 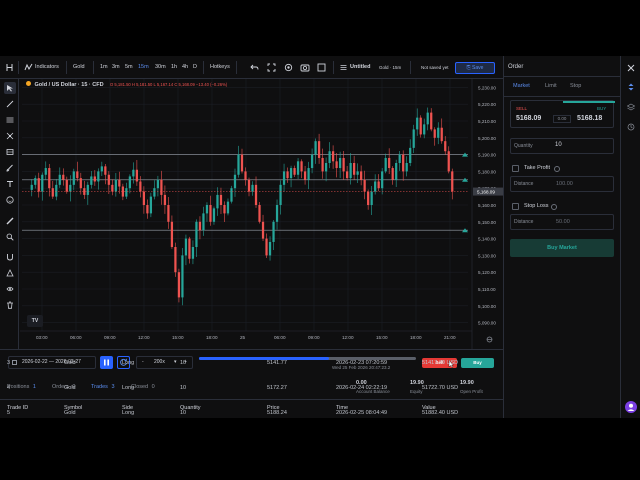 I want to click on magnet-icon, so click(x=10, y=257).